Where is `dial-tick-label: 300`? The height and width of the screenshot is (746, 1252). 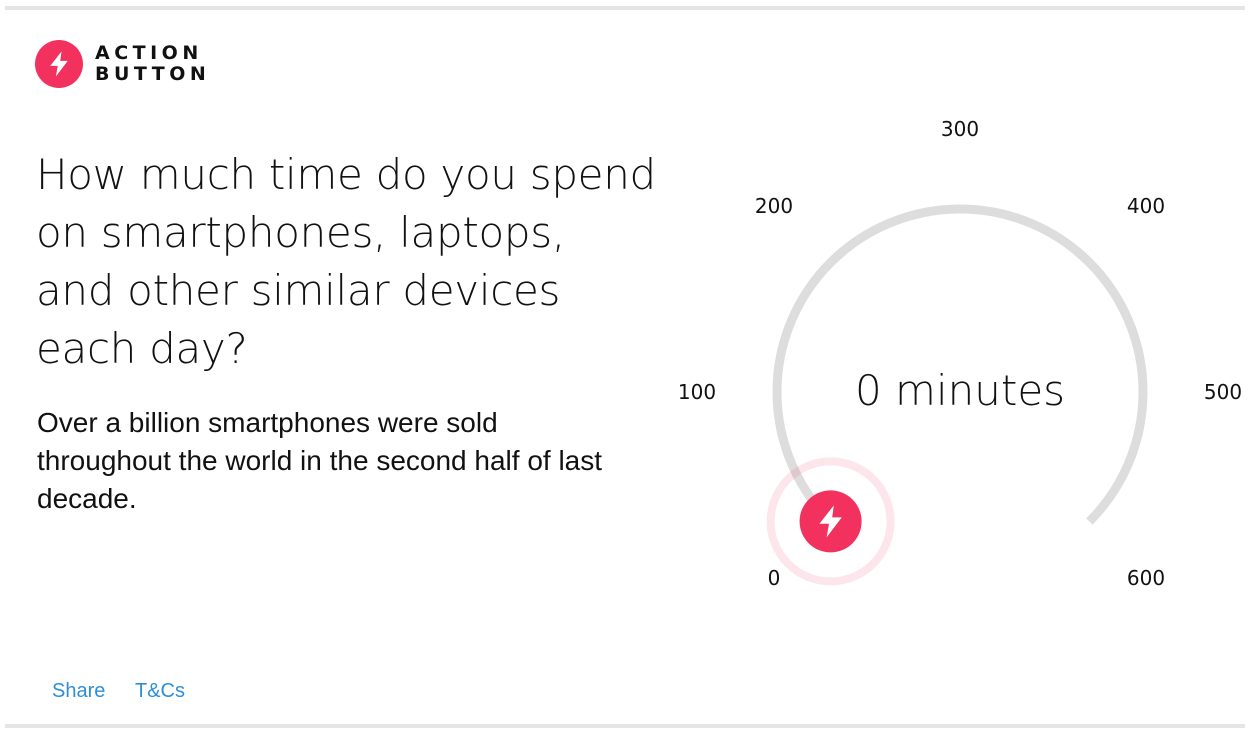
dial-tick-label: 300 is located at coordinates (960, 130).